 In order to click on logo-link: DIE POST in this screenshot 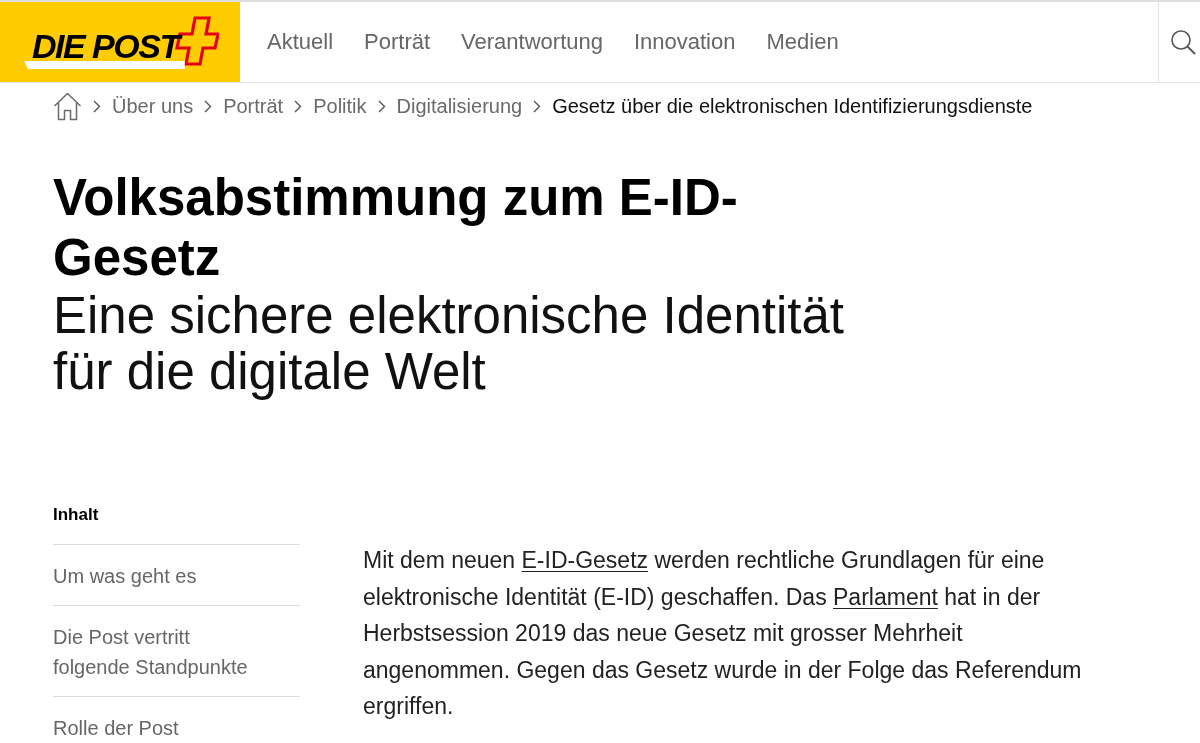, I will do `click(120, 42)`.